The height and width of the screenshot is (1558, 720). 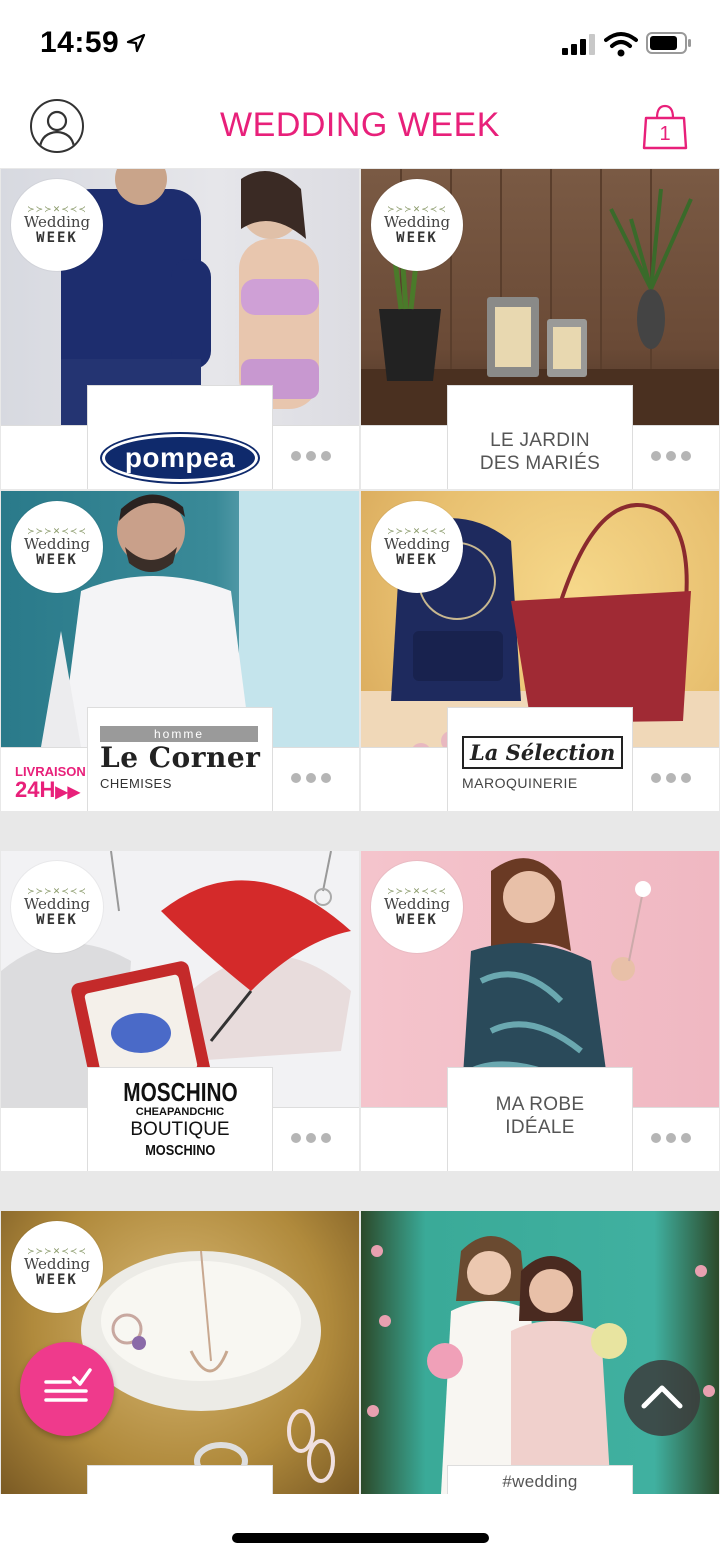 I want to click on tile-image, so click(x=540, y=1352).